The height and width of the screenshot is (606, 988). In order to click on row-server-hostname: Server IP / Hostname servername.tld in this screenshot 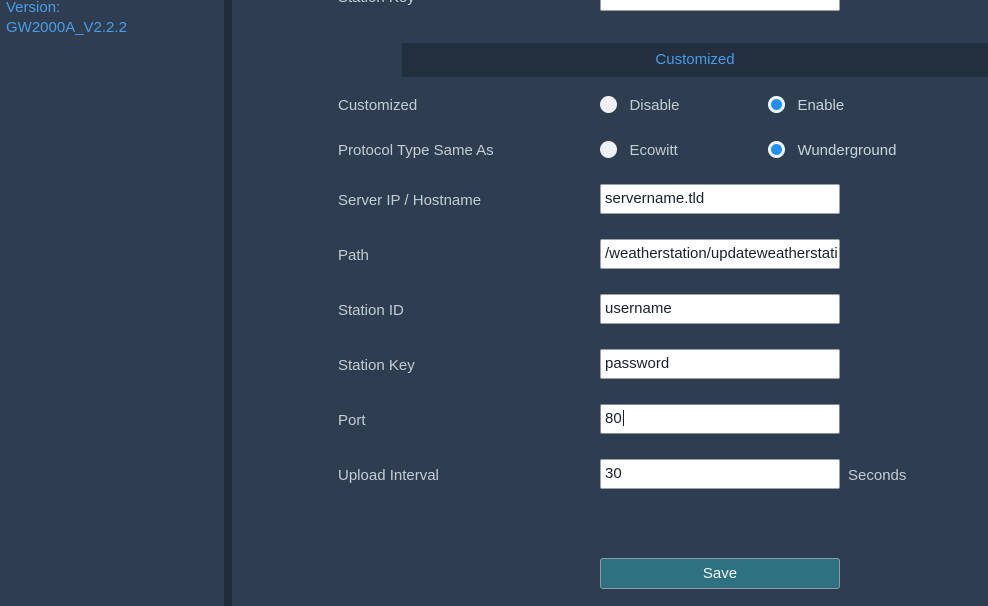, I will do `click(610, 201)`.